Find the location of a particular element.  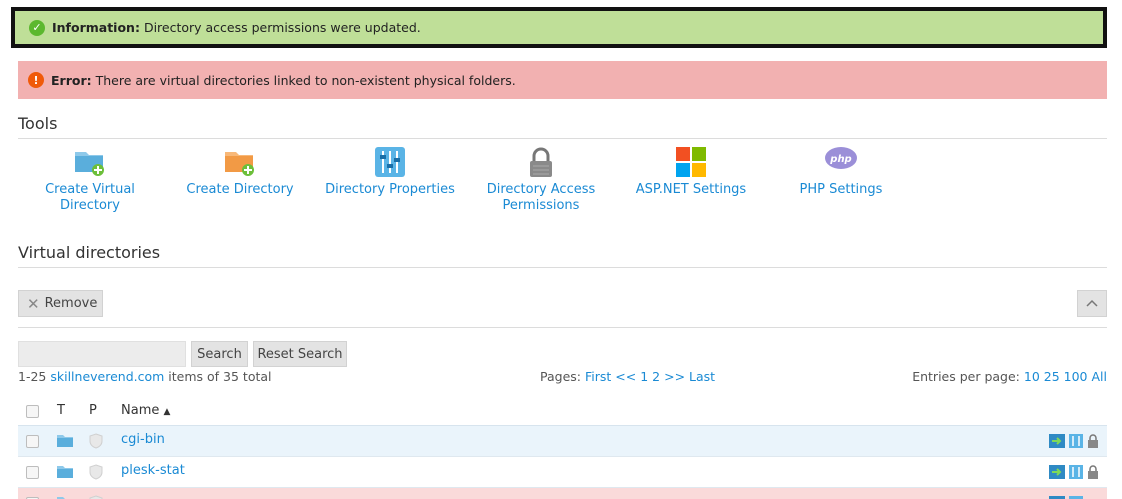

row-name-link: cgi-bin is located at coordinates (143, 439).